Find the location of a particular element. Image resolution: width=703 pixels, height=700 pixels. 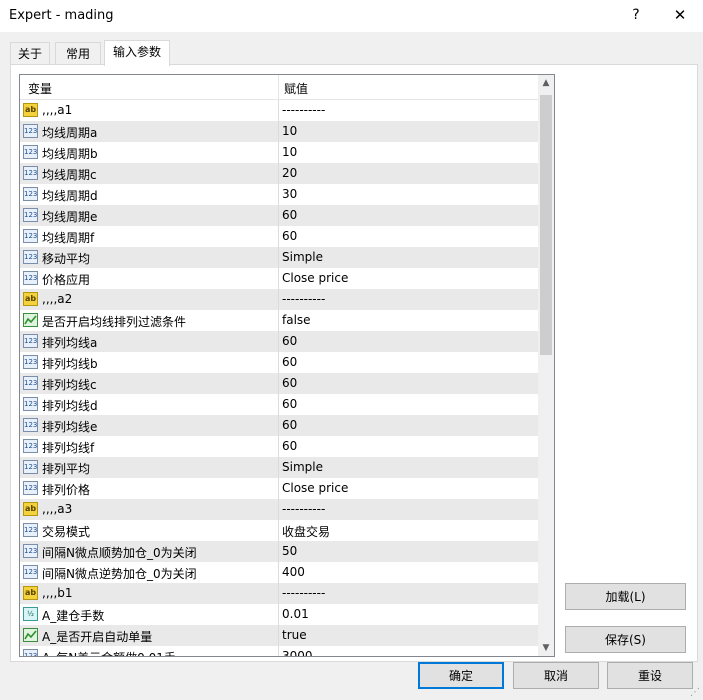

parameter-name: 均线周期b is located at coordinates (70, 154).